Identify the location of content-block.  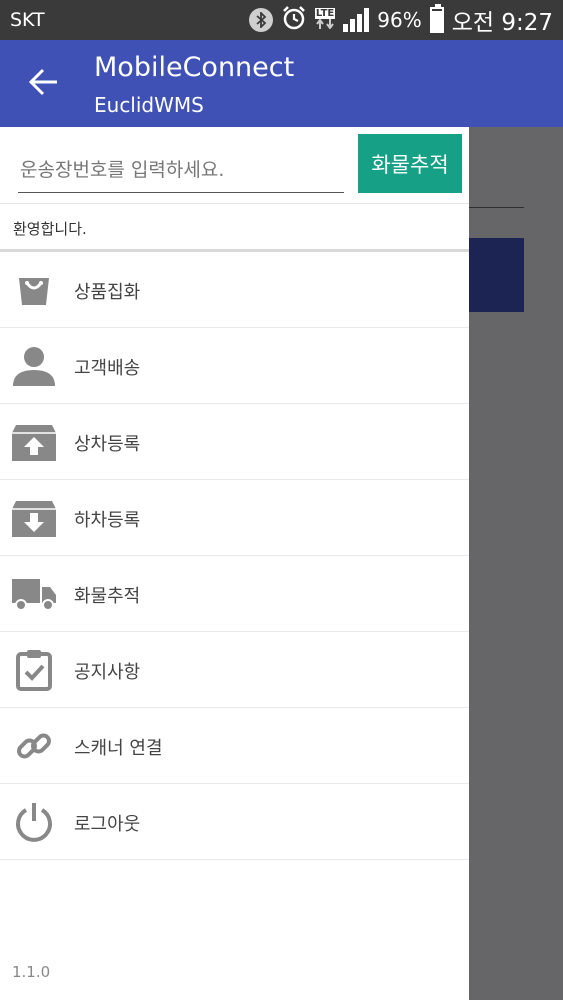
(496, 275).